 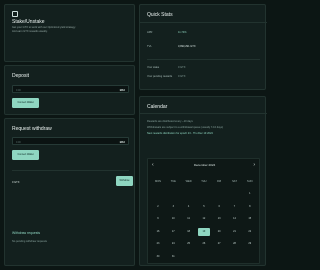 I want to click on deposit-card: Deposit 0.00 MAX Connect Wallet, so click(x=69, y=90).